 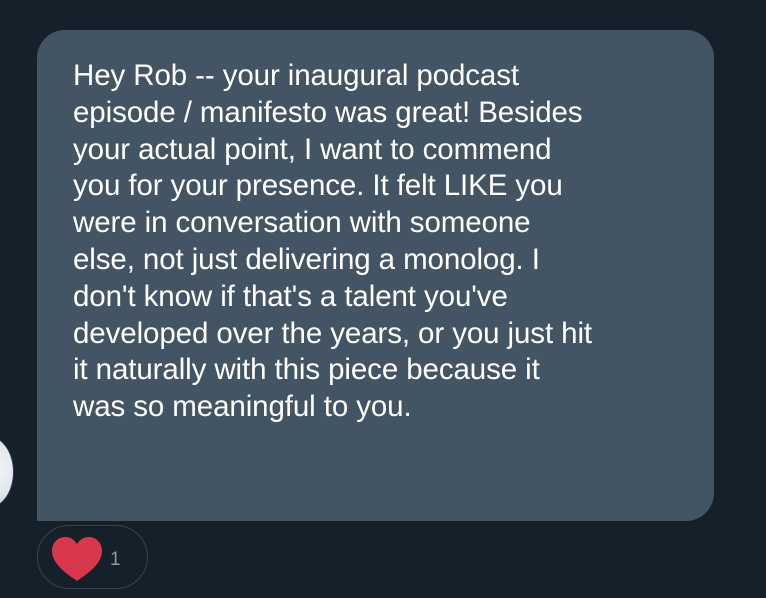 What do you see at coordinates (115, 559) in the screenshot?
I see `reaction-count: 1` at bounding box center [115, 559].